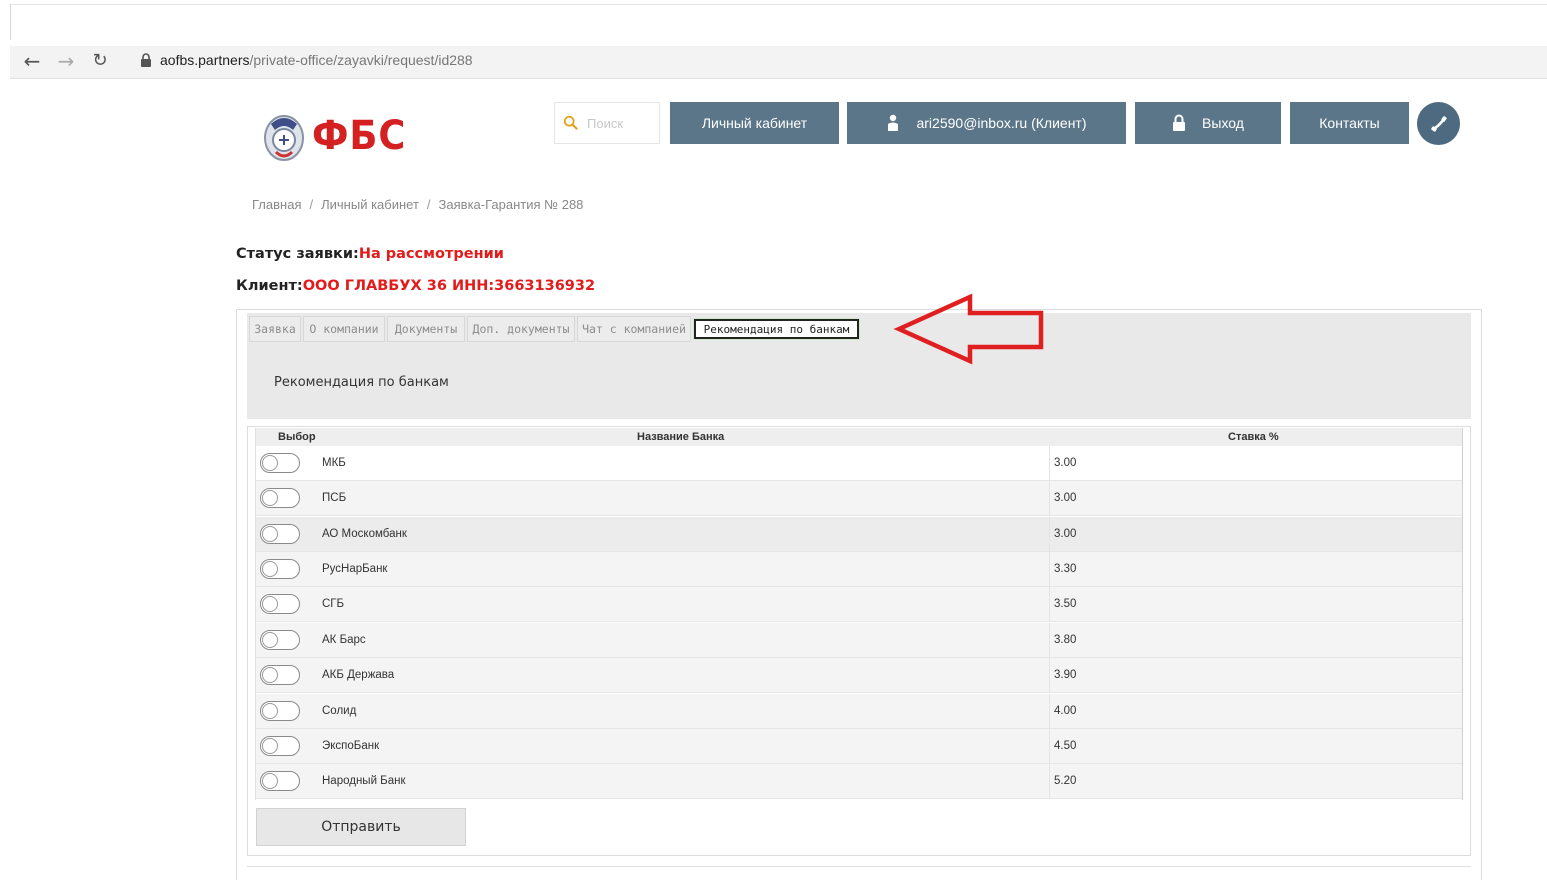 Image resolution: width=1547 pixels, height=880 pixels. Describe the element at coordinates (859, 569) in the screenshot. I see `table-row: РусНарБанк 3.30` at that location.